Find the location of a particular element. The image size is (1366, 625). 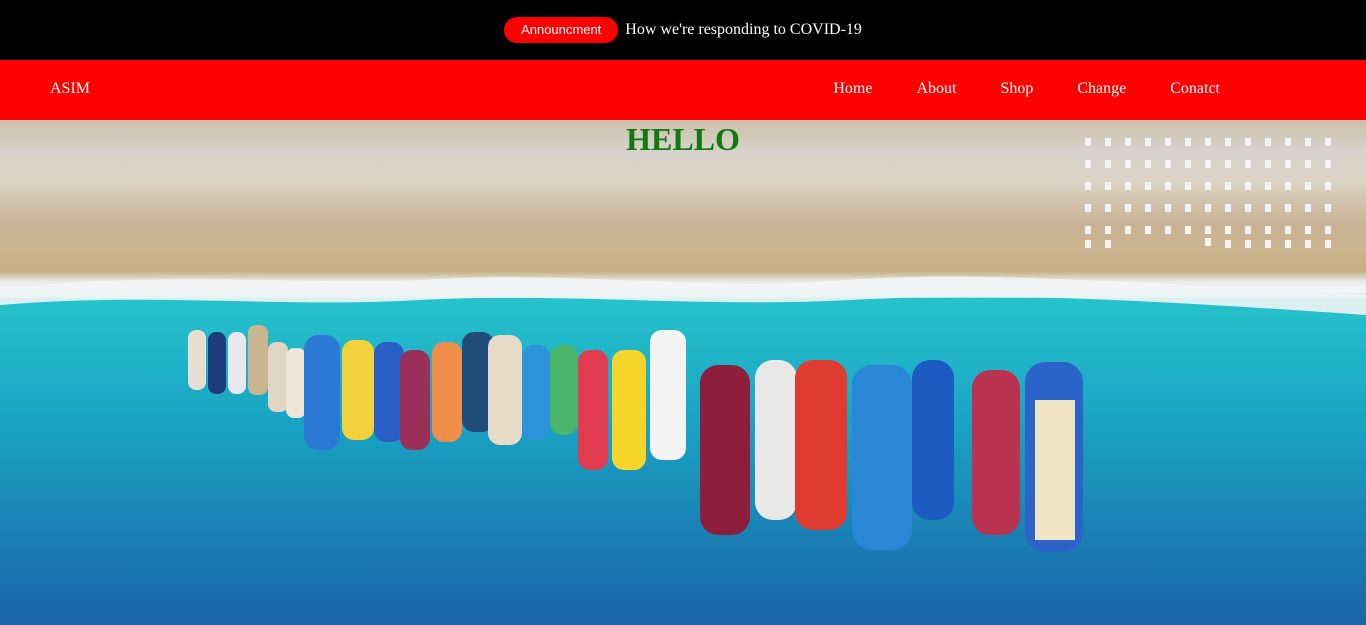

announcement-link: How we're responding to COVID-19 is located at coordinates (743, 30).